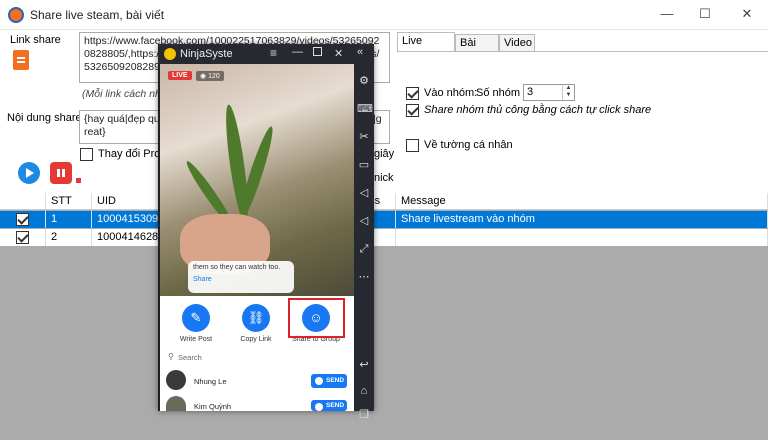 The image size is (768, 440). Describe the element at coordinates (384, 154) in the screenshot. I see `delay-unit-fragment: giây` at that location.